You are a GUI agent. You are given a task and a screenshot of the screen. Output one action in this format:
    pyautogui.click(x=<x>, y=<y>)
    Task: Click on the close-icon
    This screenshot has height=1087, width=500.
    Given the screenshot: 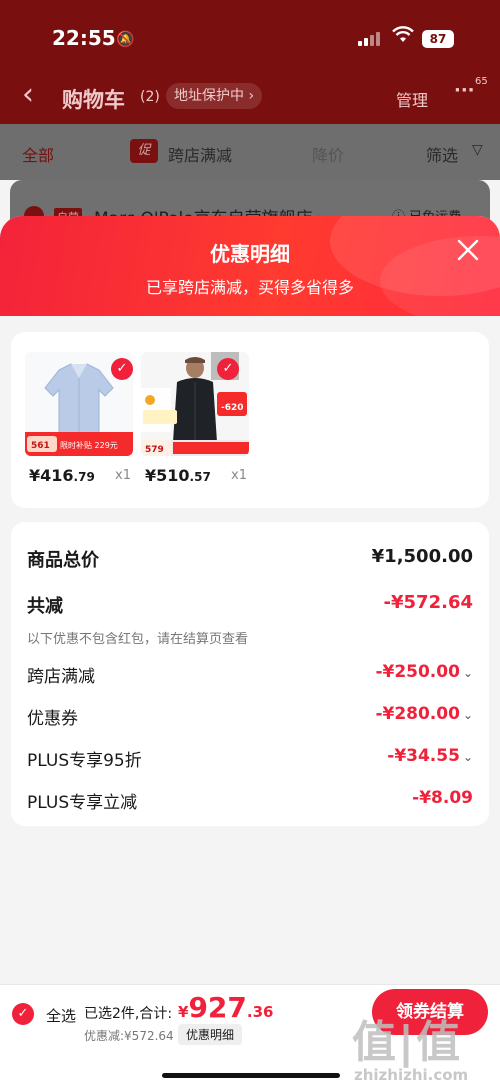 What is the action you would take?
    pyautogui.click(x=468, y=250)
    